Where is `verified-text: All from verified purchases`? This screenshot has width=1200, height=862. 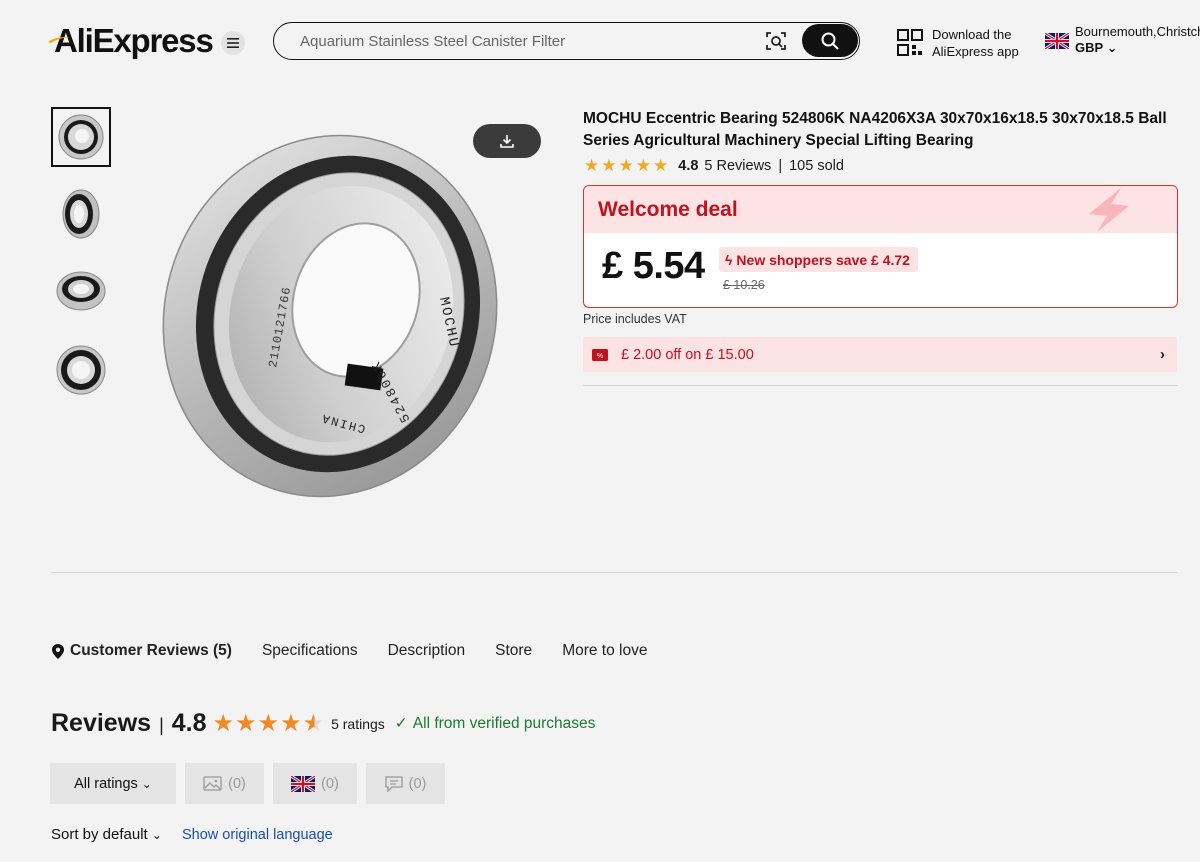
verified-text: All from verified purchases is located at coordinates (504, 723).